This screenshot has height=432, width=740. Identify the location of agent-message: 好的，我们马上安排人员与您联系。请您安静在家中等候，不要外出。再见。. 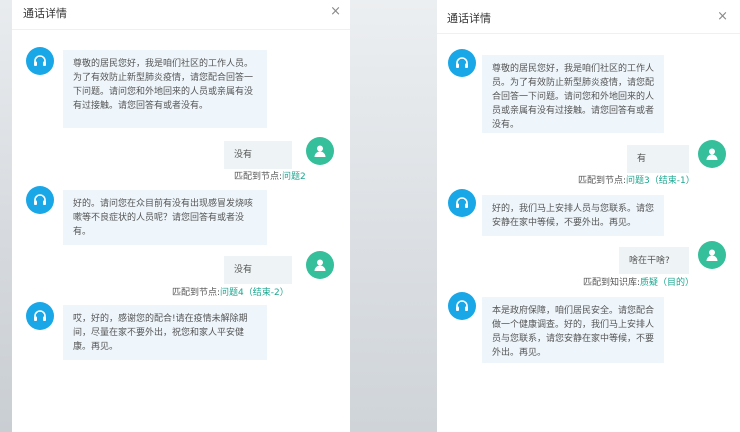
(573, 215).